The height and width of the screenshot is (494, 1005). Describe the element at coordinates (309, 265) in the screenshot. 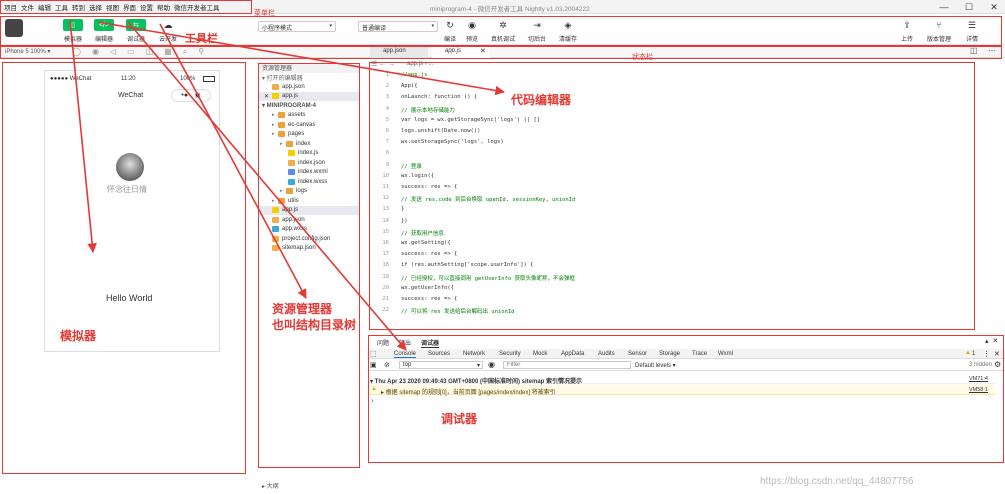

I see `tree-annotation-box` at that location.